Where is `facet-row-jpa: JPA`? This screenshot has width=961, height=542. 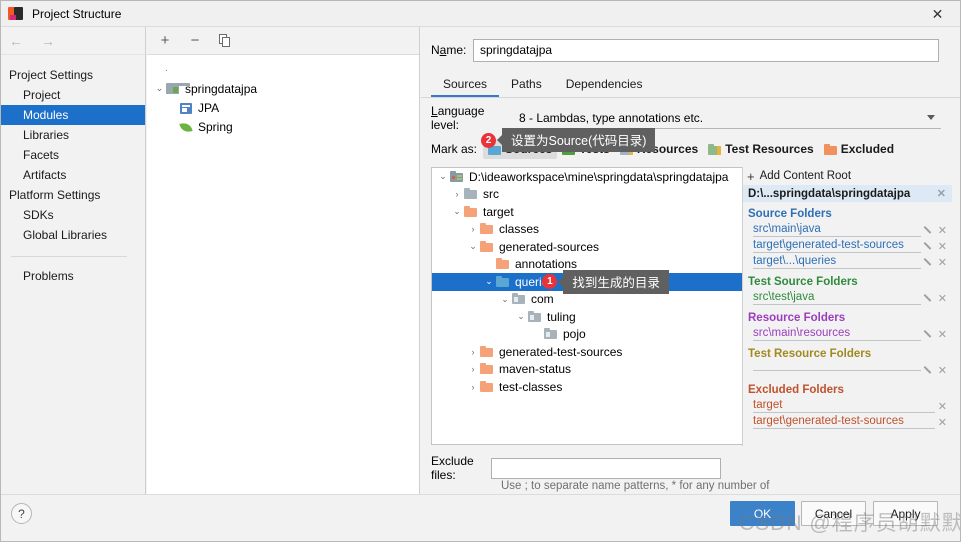
facet-row-jpa: JPA is located at coordinates (283, 107).